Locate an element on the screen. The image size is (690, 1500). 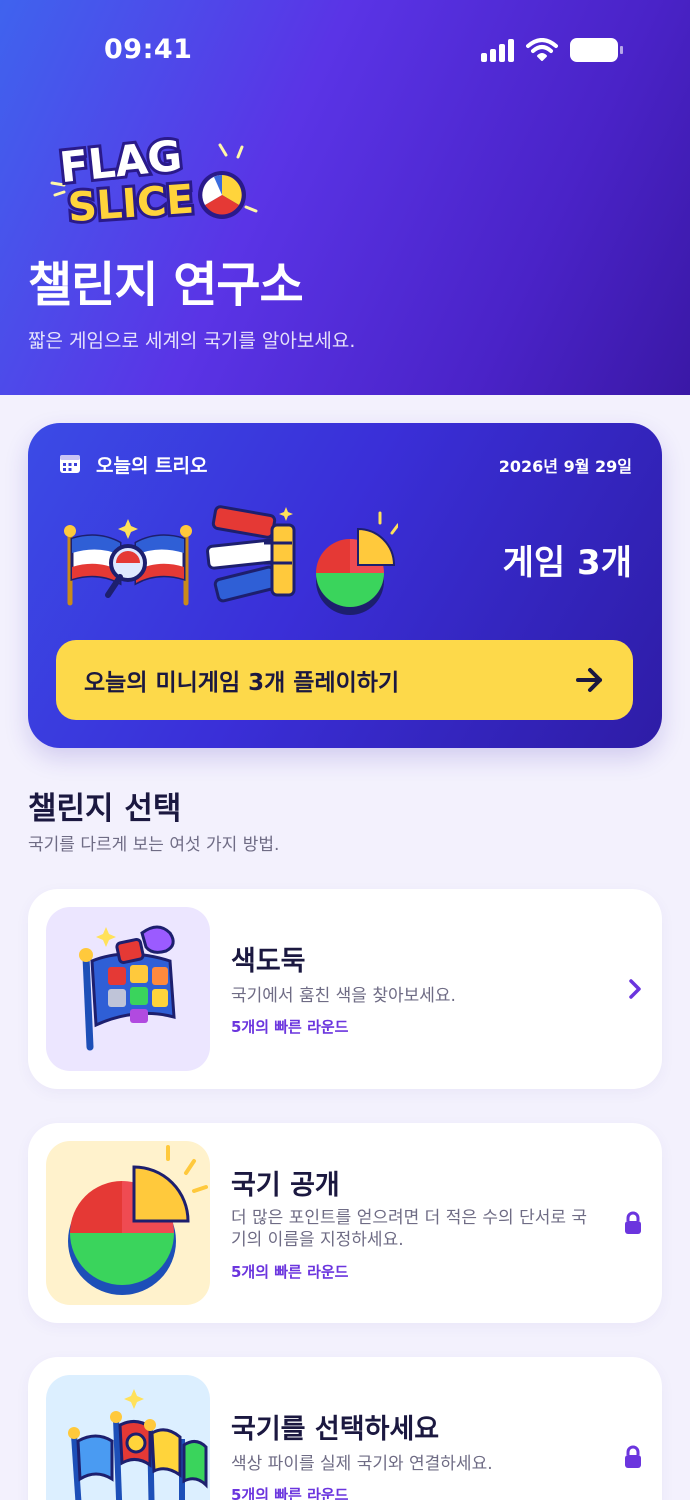
flag-reveal-thumbnail is located at coordinates (128, 1223).